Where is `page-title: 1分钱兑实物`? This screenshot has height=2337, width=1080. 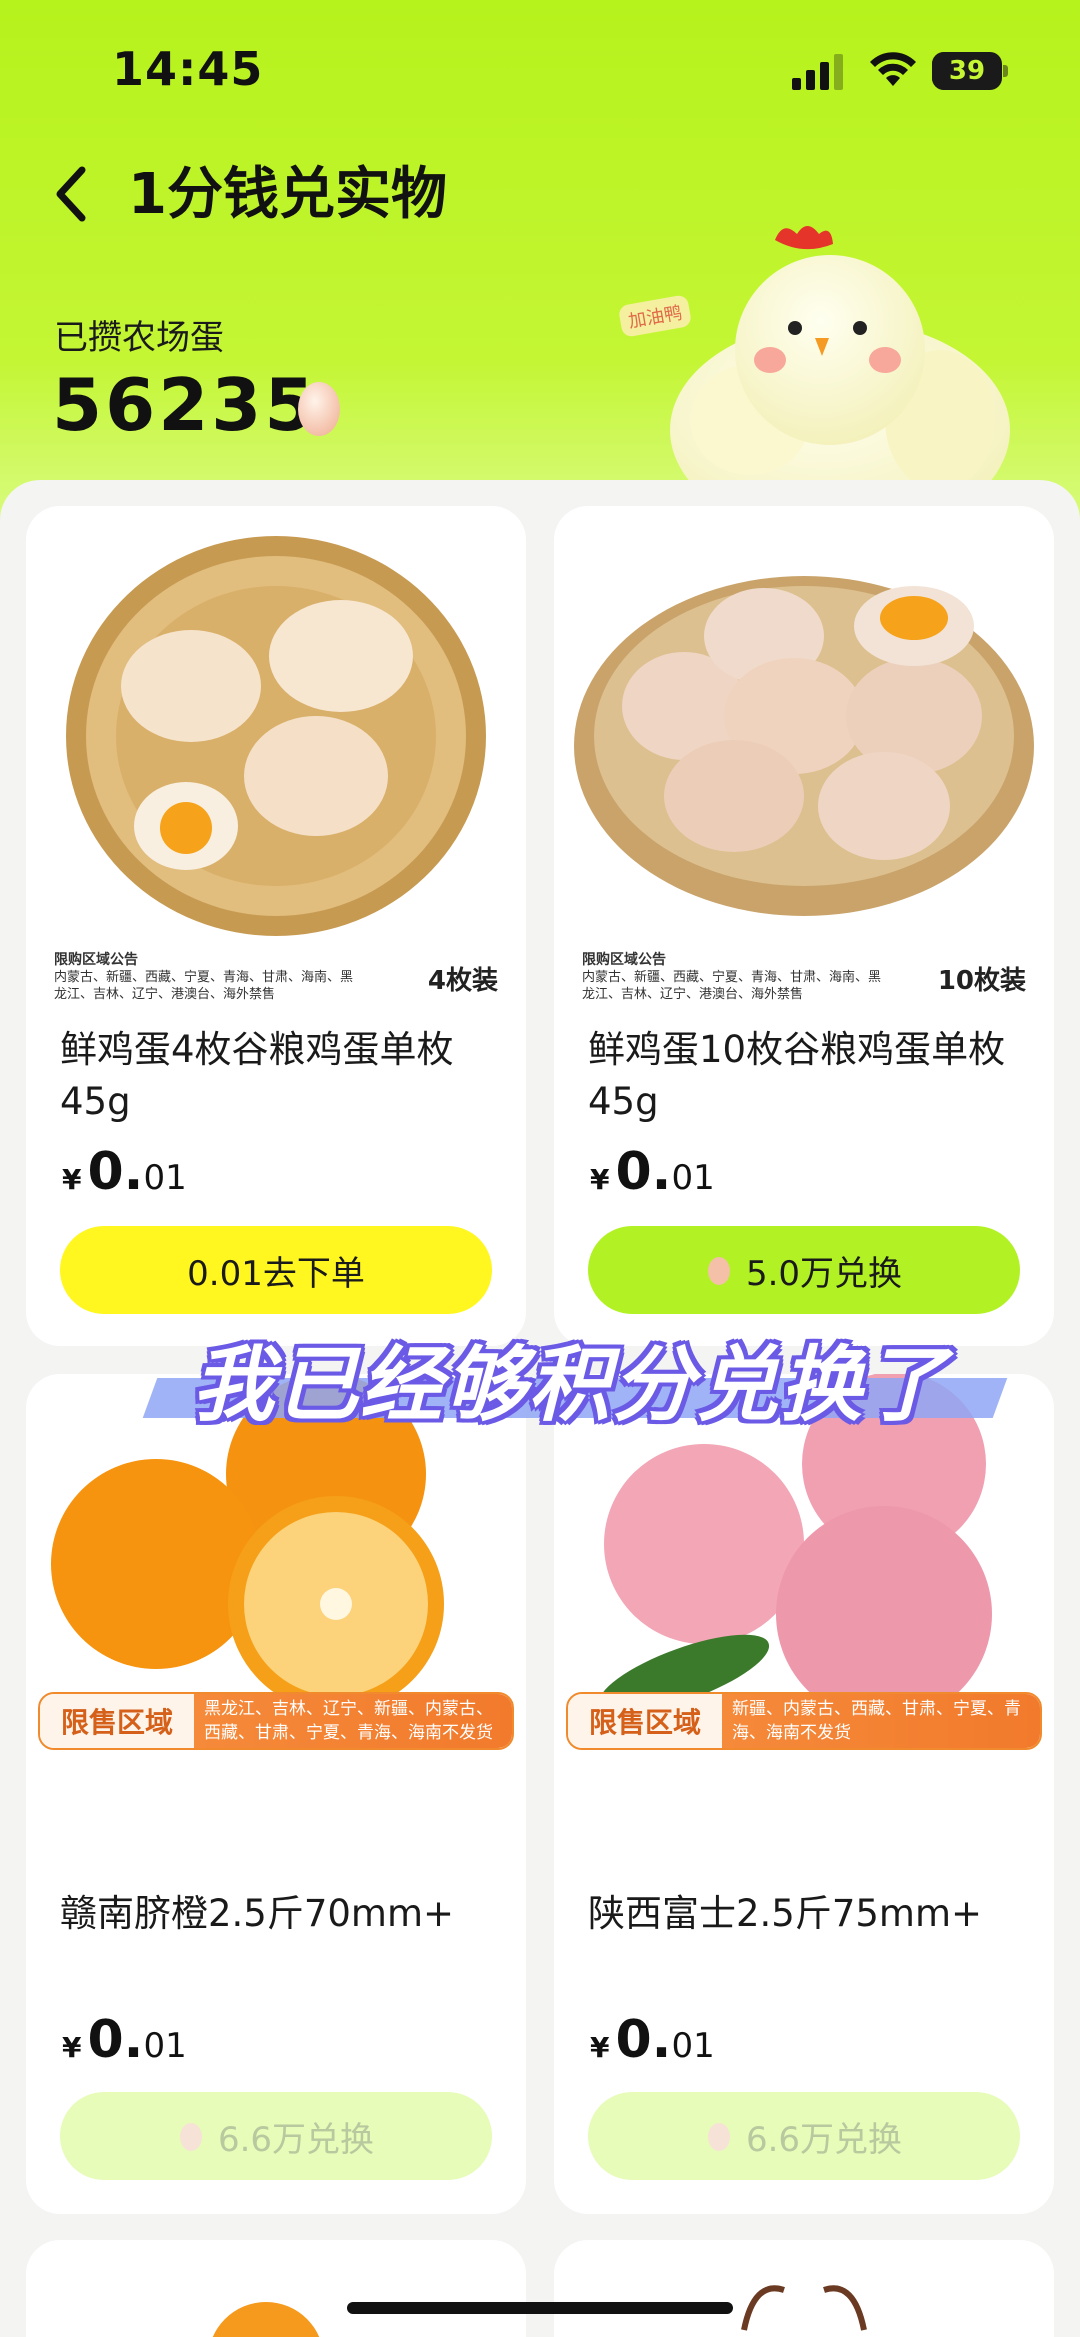
page-title: 1分钱兑实物 is located at coordinates (287, 194).